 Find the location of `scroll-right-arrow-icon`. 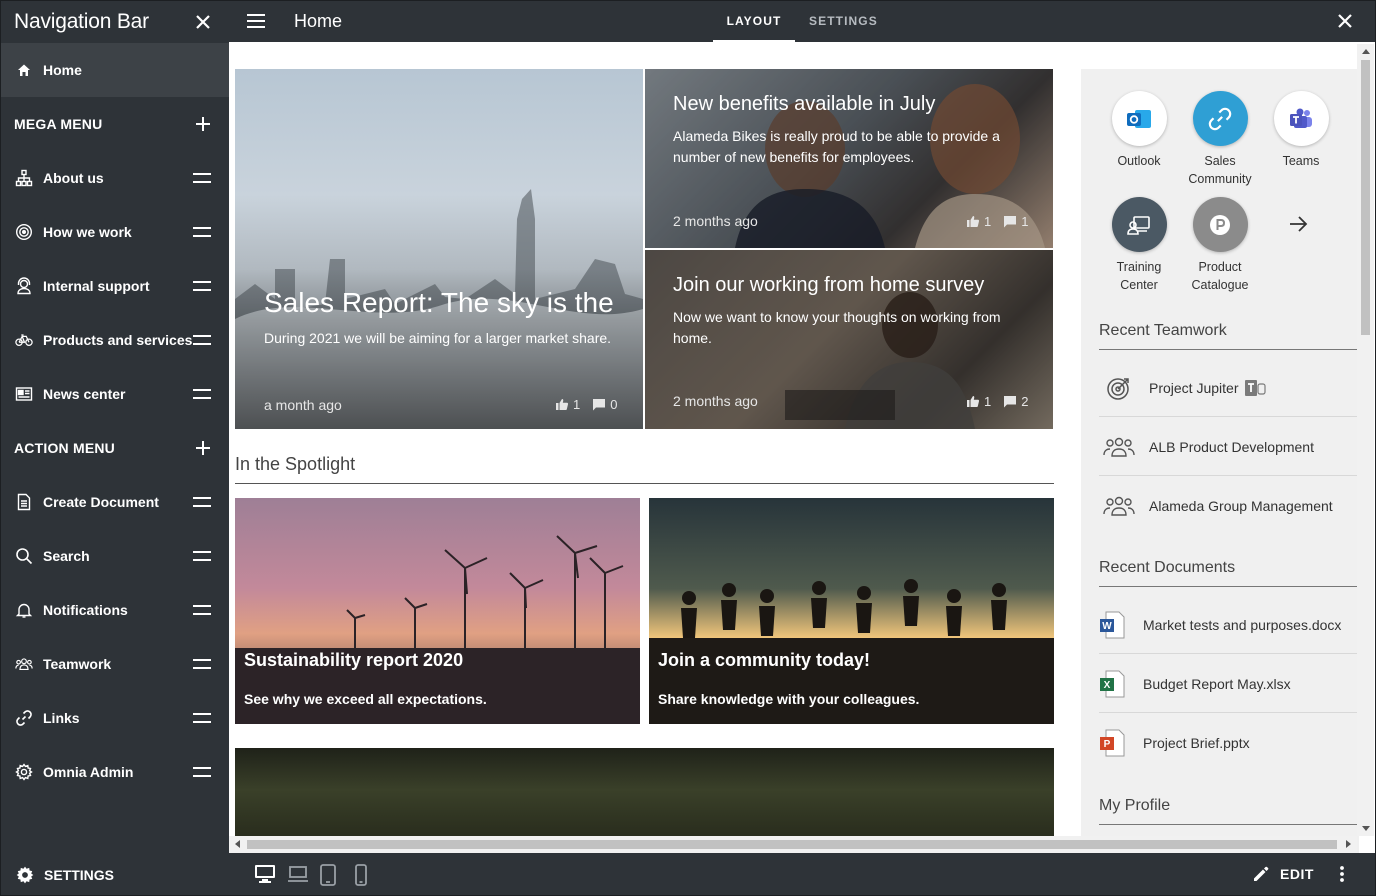

scroll-right-arrow-icon is located at coordinates (1348, 844).